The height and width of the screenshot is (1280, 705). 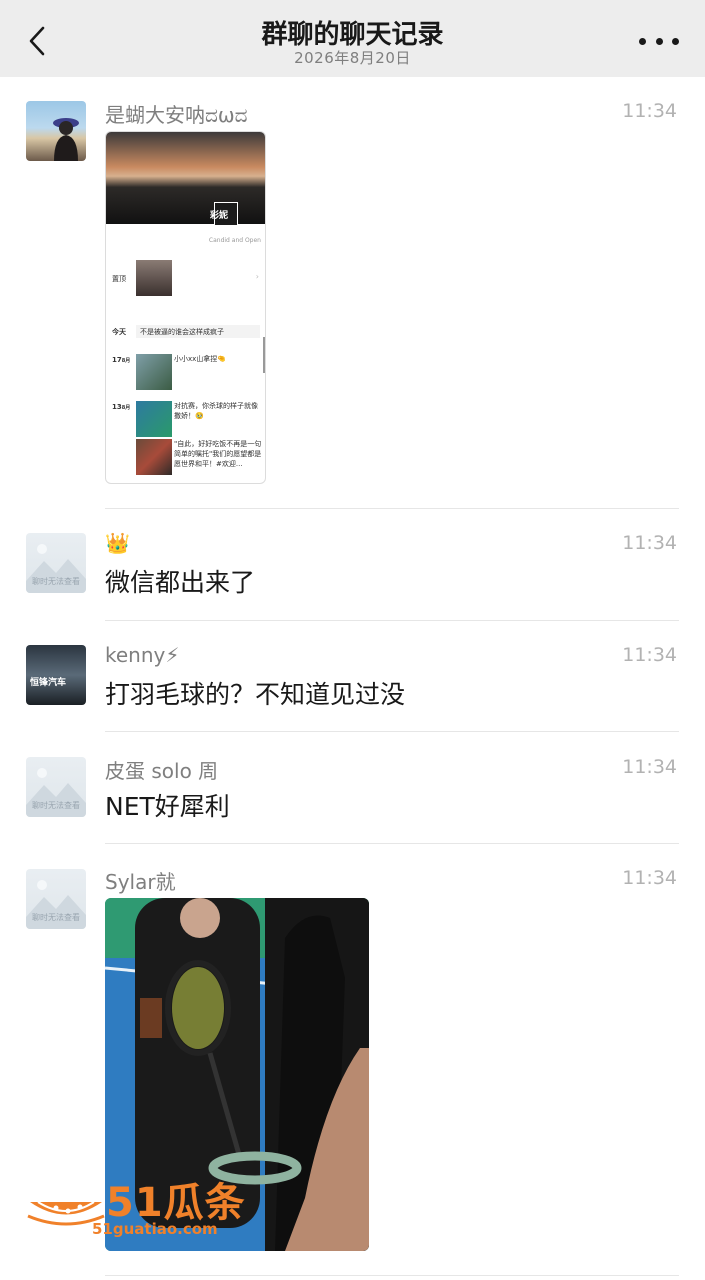 What do you see at coordinates (121, 360) in the screenshot?
I see `thumbnail-row: 178月` at bounding box center [121, 360].